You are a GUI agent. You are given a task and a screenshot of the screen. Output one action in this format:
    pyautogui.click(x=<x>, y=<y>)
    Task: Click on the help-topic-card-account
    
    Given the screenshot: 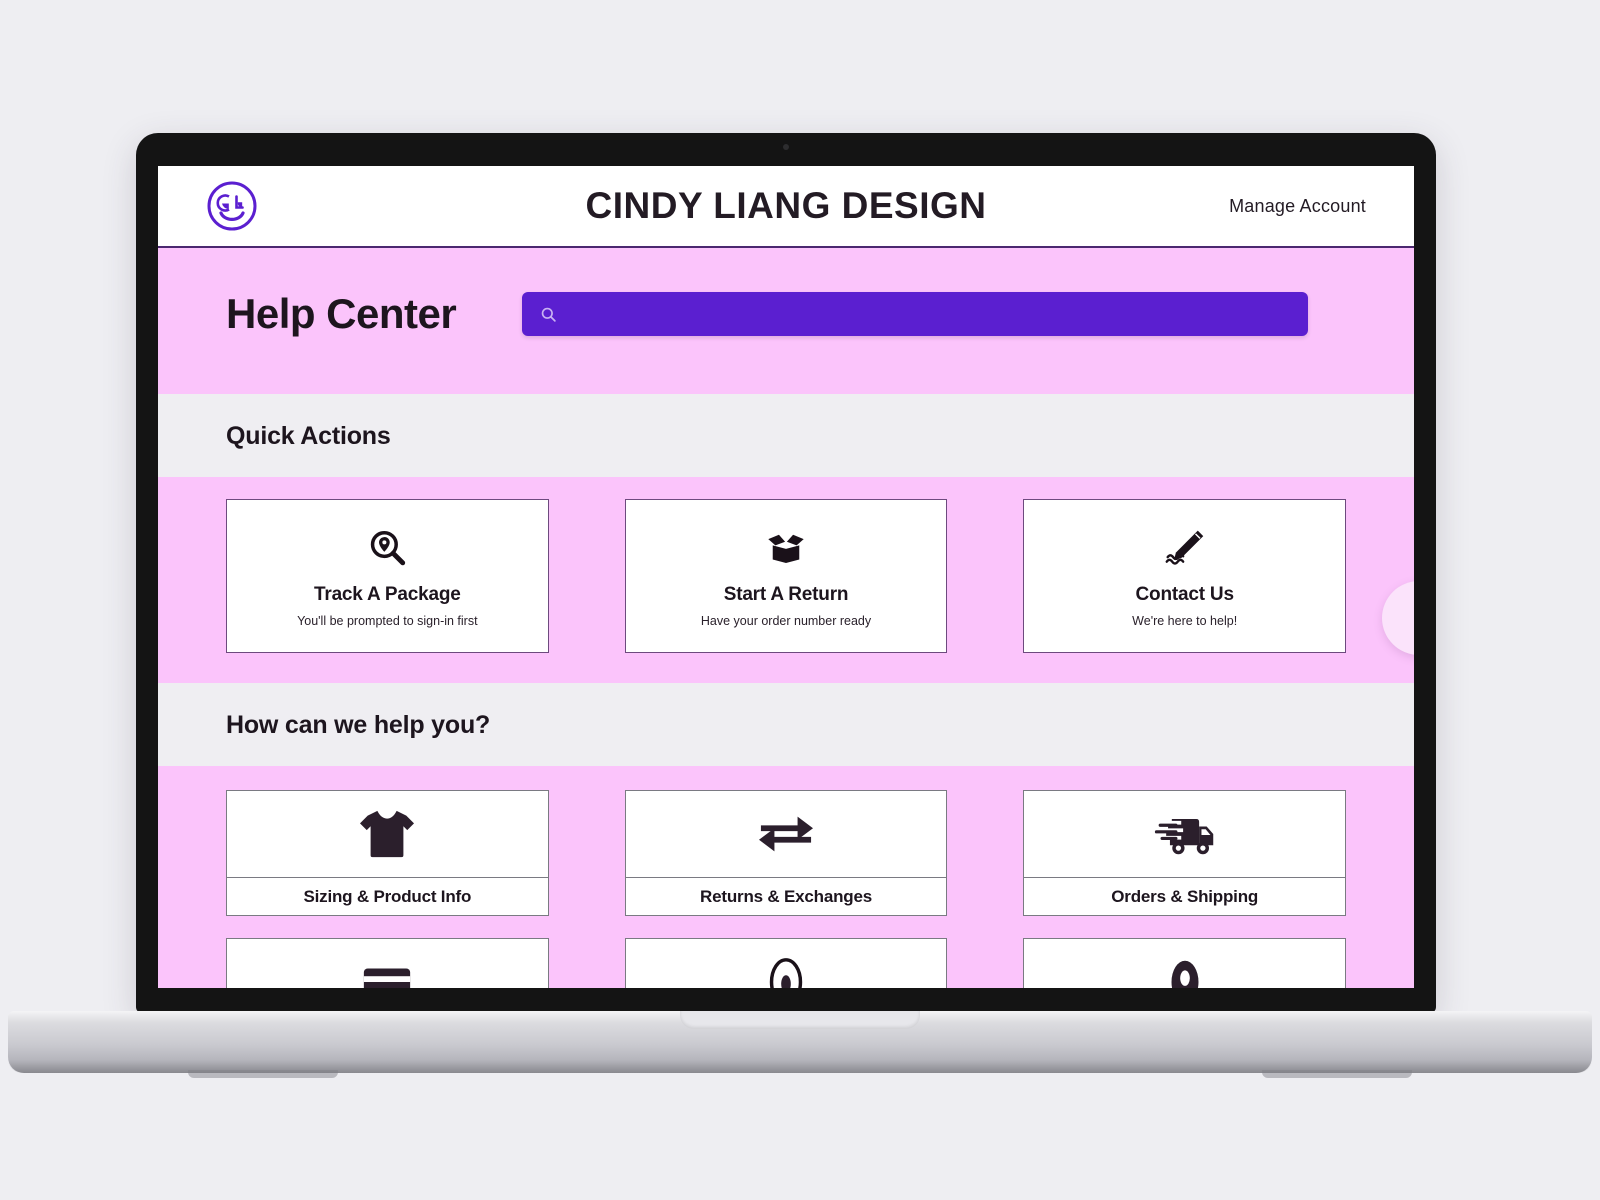 What is the action you would take?
    pyautogui.click(x=1185, y=963)
    